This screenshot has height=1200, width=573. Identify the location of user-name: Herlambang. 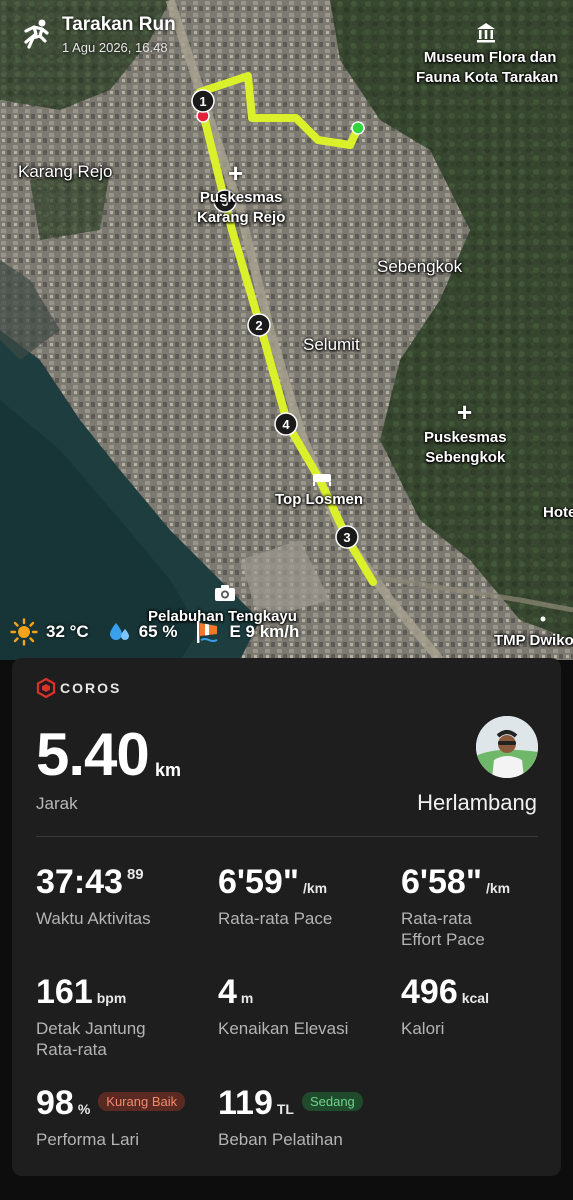
(477, 802).